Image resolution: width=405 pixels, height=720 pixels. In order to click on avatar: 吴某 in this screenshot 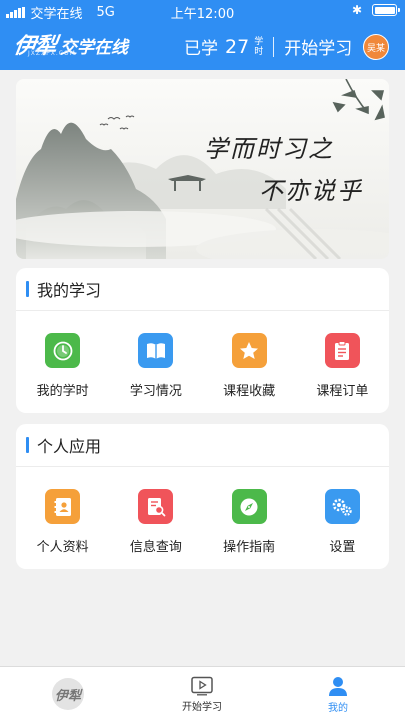, I will do `click(376, 47)`.